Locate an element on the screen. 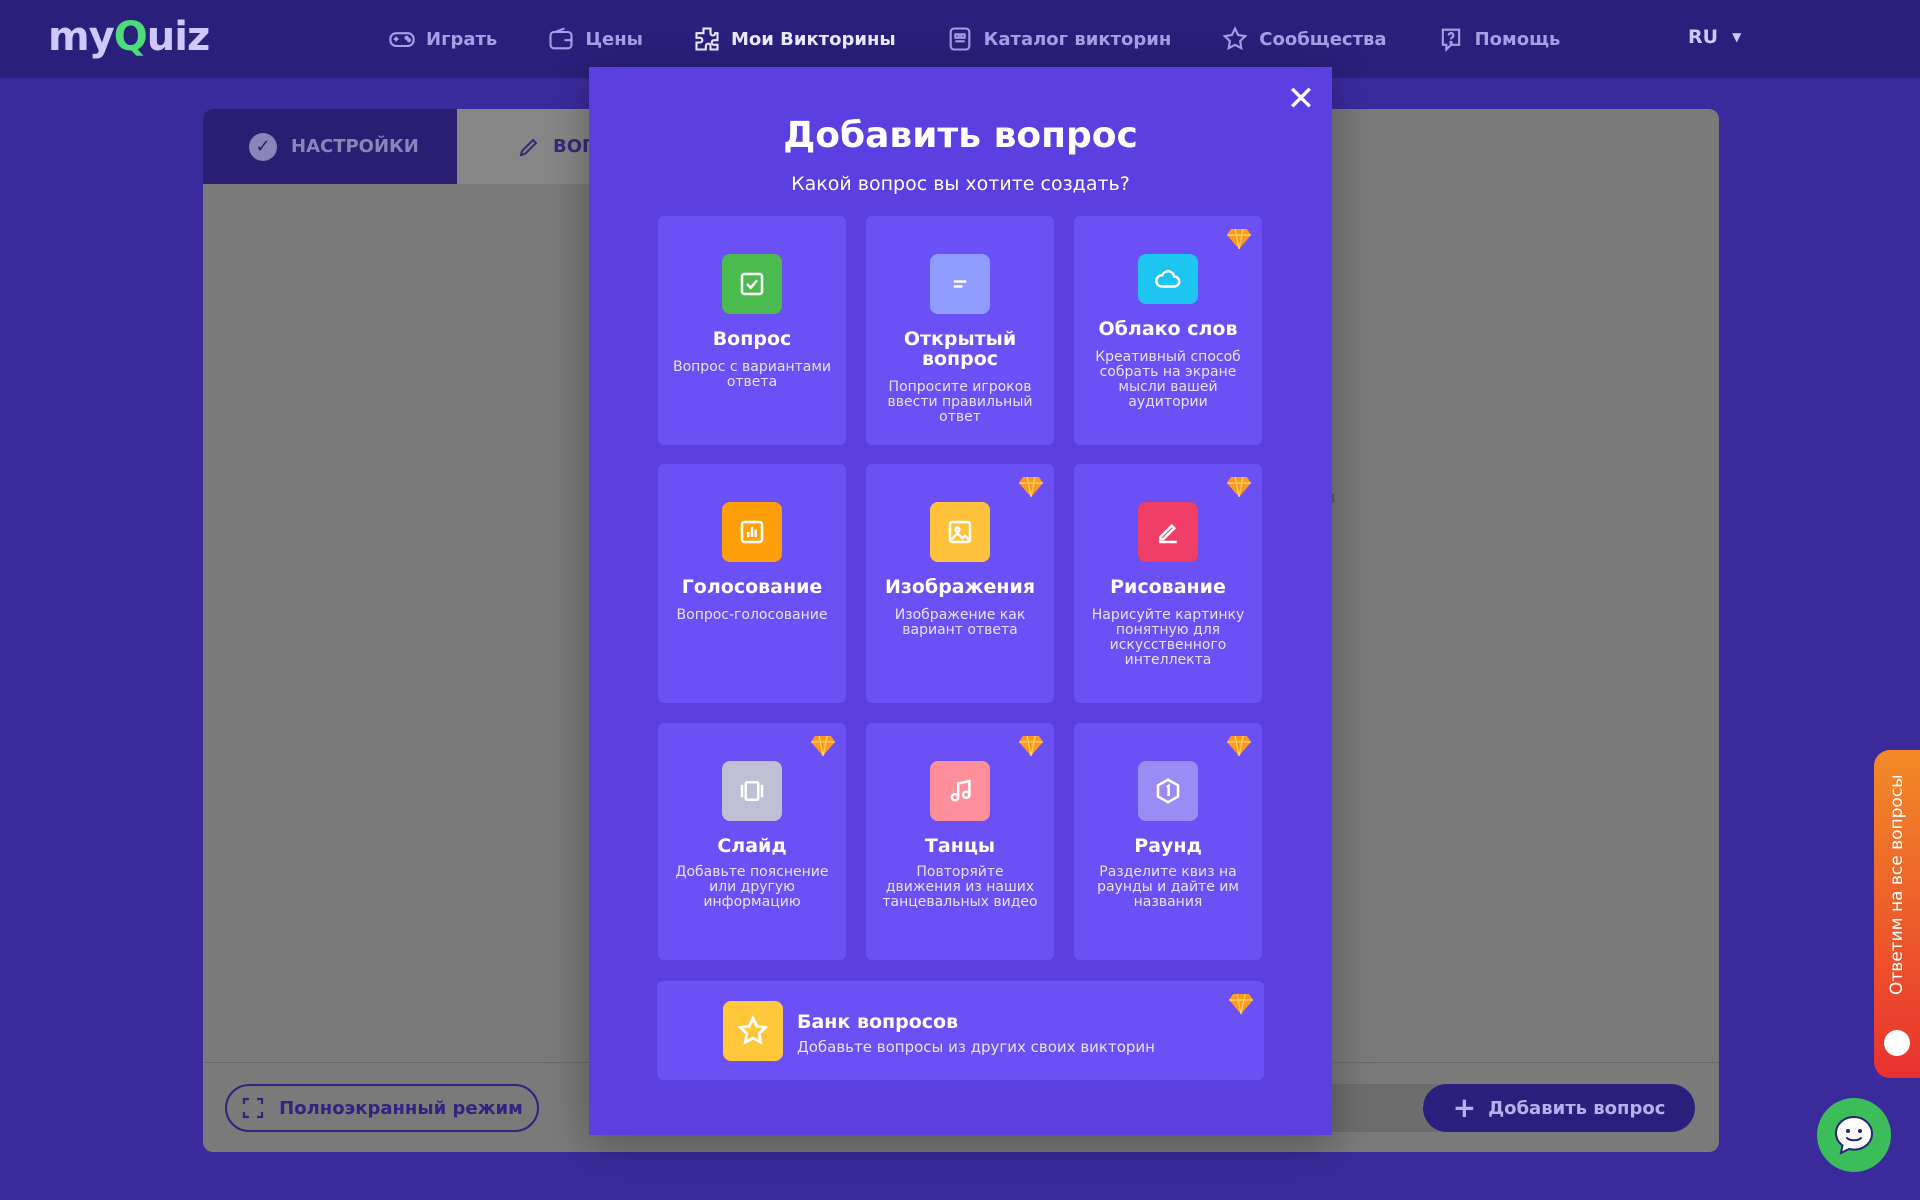 The height and width of the screenshot is (1200, 1920). card-description: Добавьте пояснение или другую информацию is located at coordinates (752, 887).